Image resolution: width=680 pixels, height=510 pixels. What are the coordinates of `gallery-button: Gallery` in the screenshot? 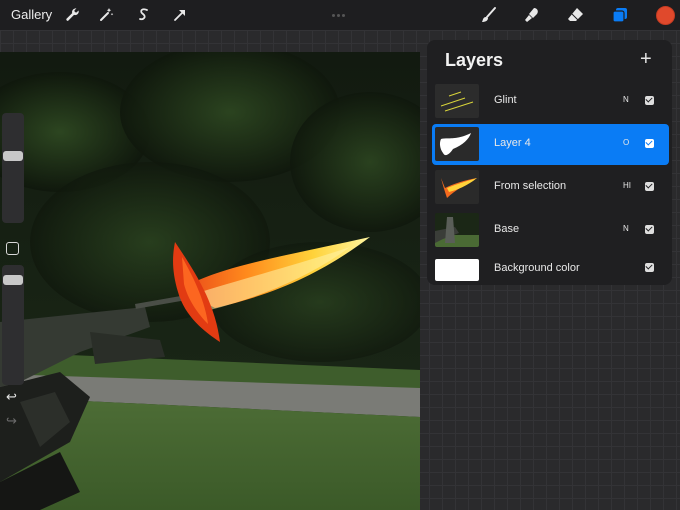 It's located at (31, 14).